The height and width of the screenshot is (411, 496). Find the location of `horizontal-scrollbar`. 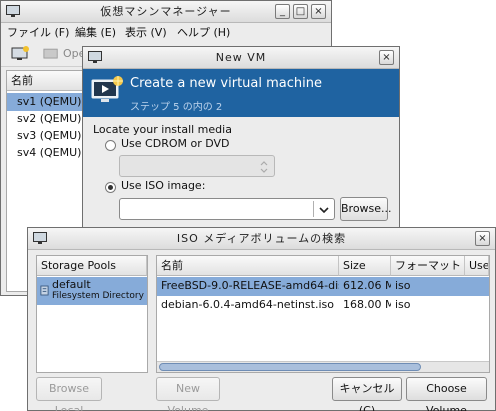

horizontal-scrollbar is located at coordinates (323, 366).